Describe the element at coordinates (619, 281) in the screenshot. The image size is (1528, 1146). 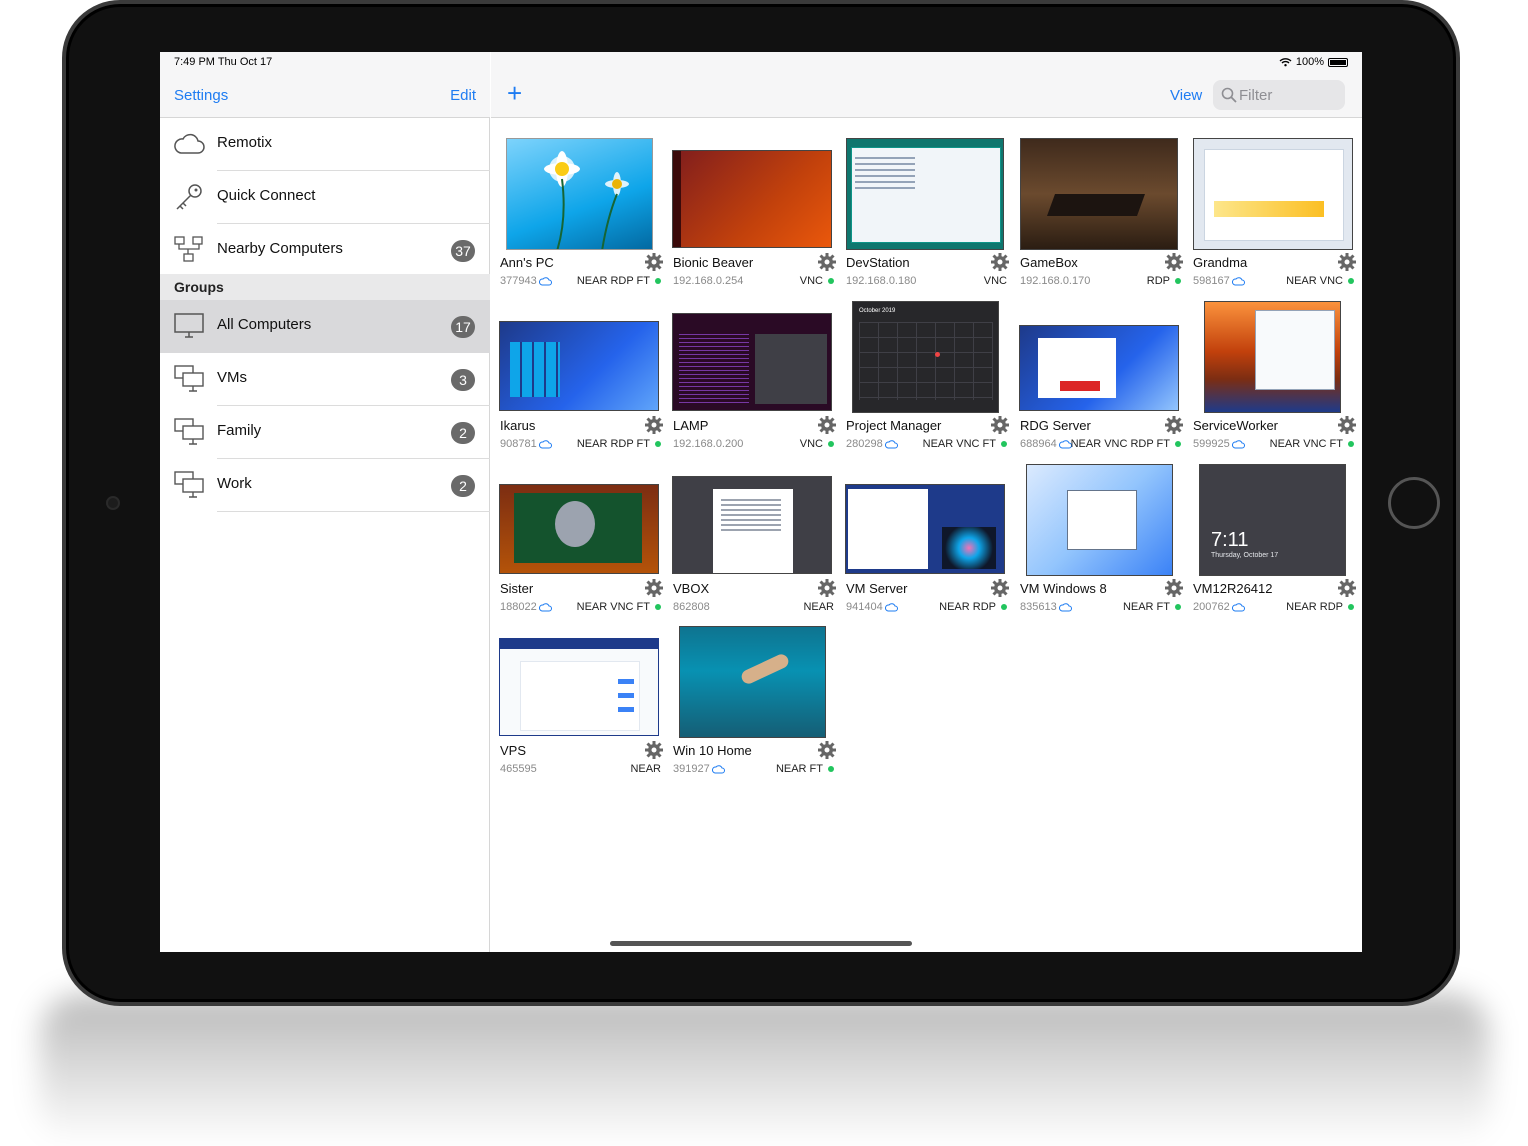
I see `protocols: NEAR RDP FT` at that location.